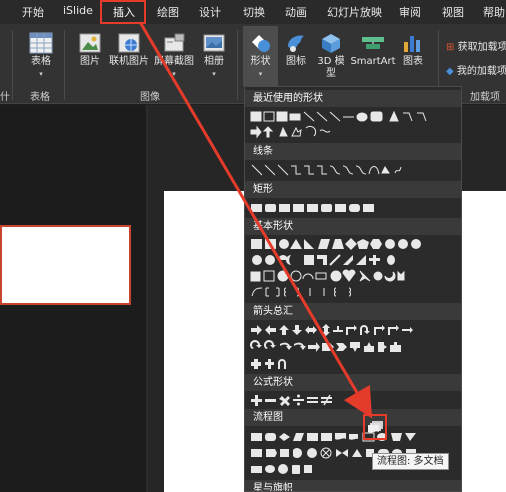  What do you see at coordinates (355, 401) in the screenshot?
I see `equation-shapes-row` at bounding box center [355, 401].